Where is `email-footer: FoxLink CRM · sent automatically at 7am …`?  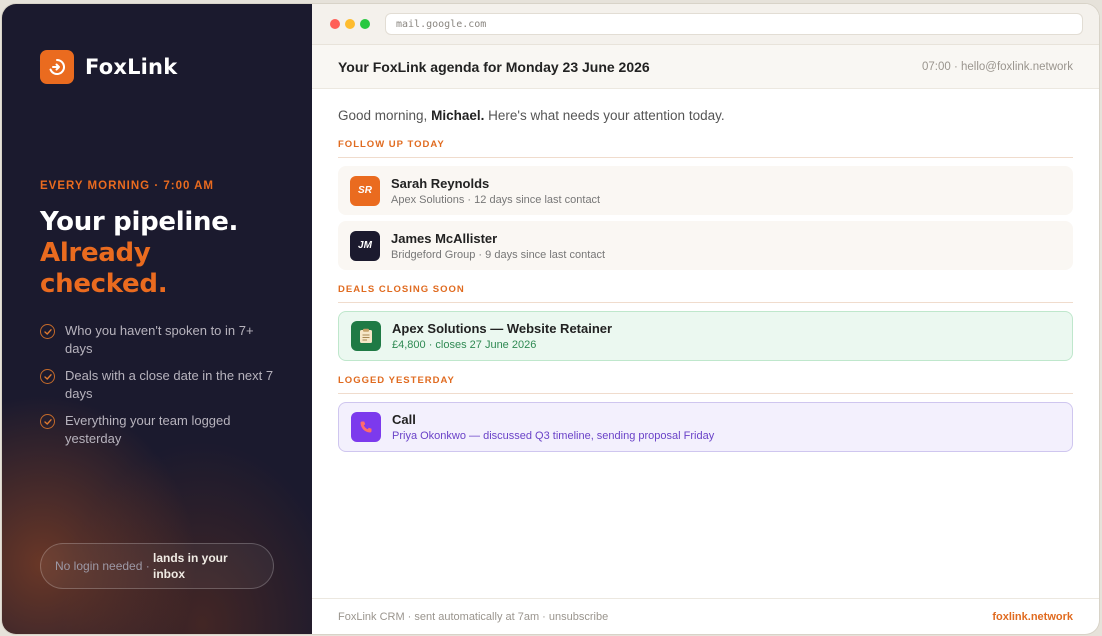 email-footer: FoxLink CRM · sent automatically at 7am … is located at coordinates (705, 616).